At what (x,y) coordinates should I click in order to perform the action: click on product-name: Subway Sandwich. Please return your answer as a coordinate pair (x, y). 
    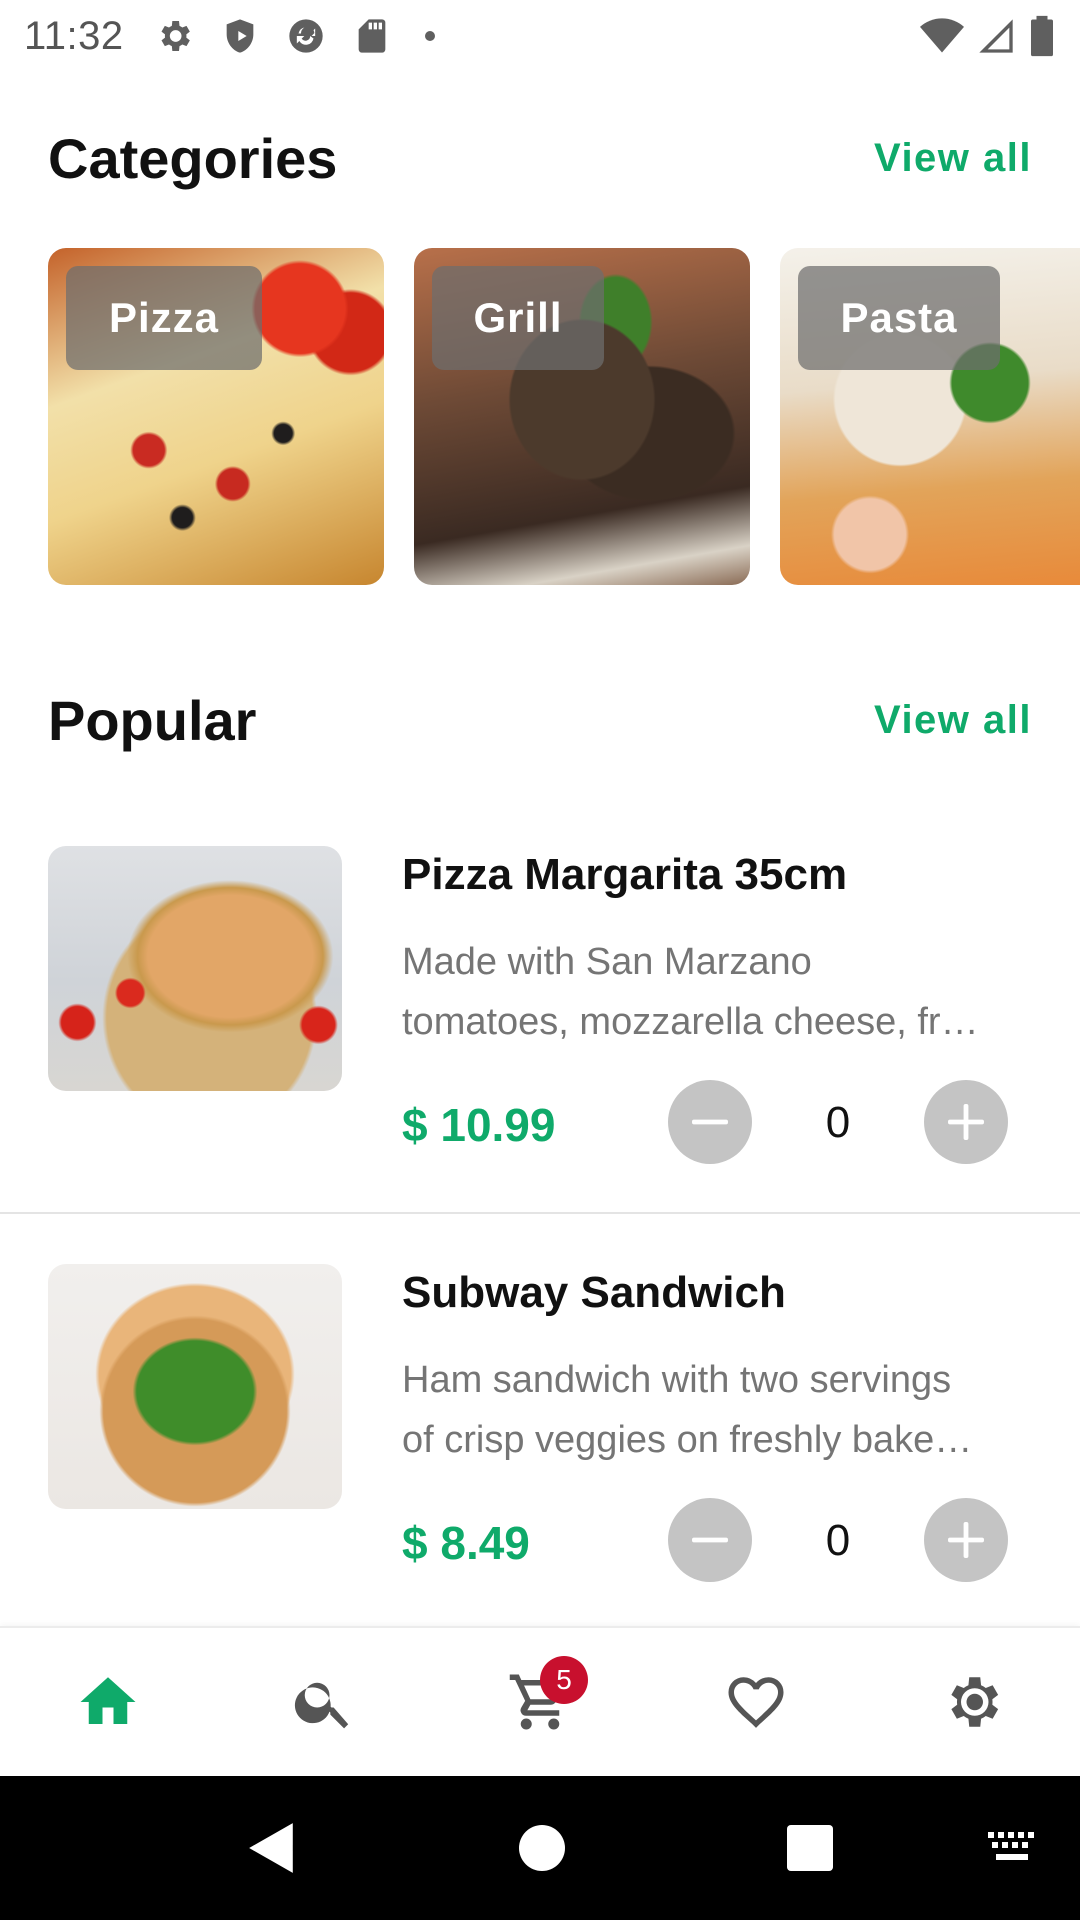
    Looking at the image, I should click on (594, 1292).